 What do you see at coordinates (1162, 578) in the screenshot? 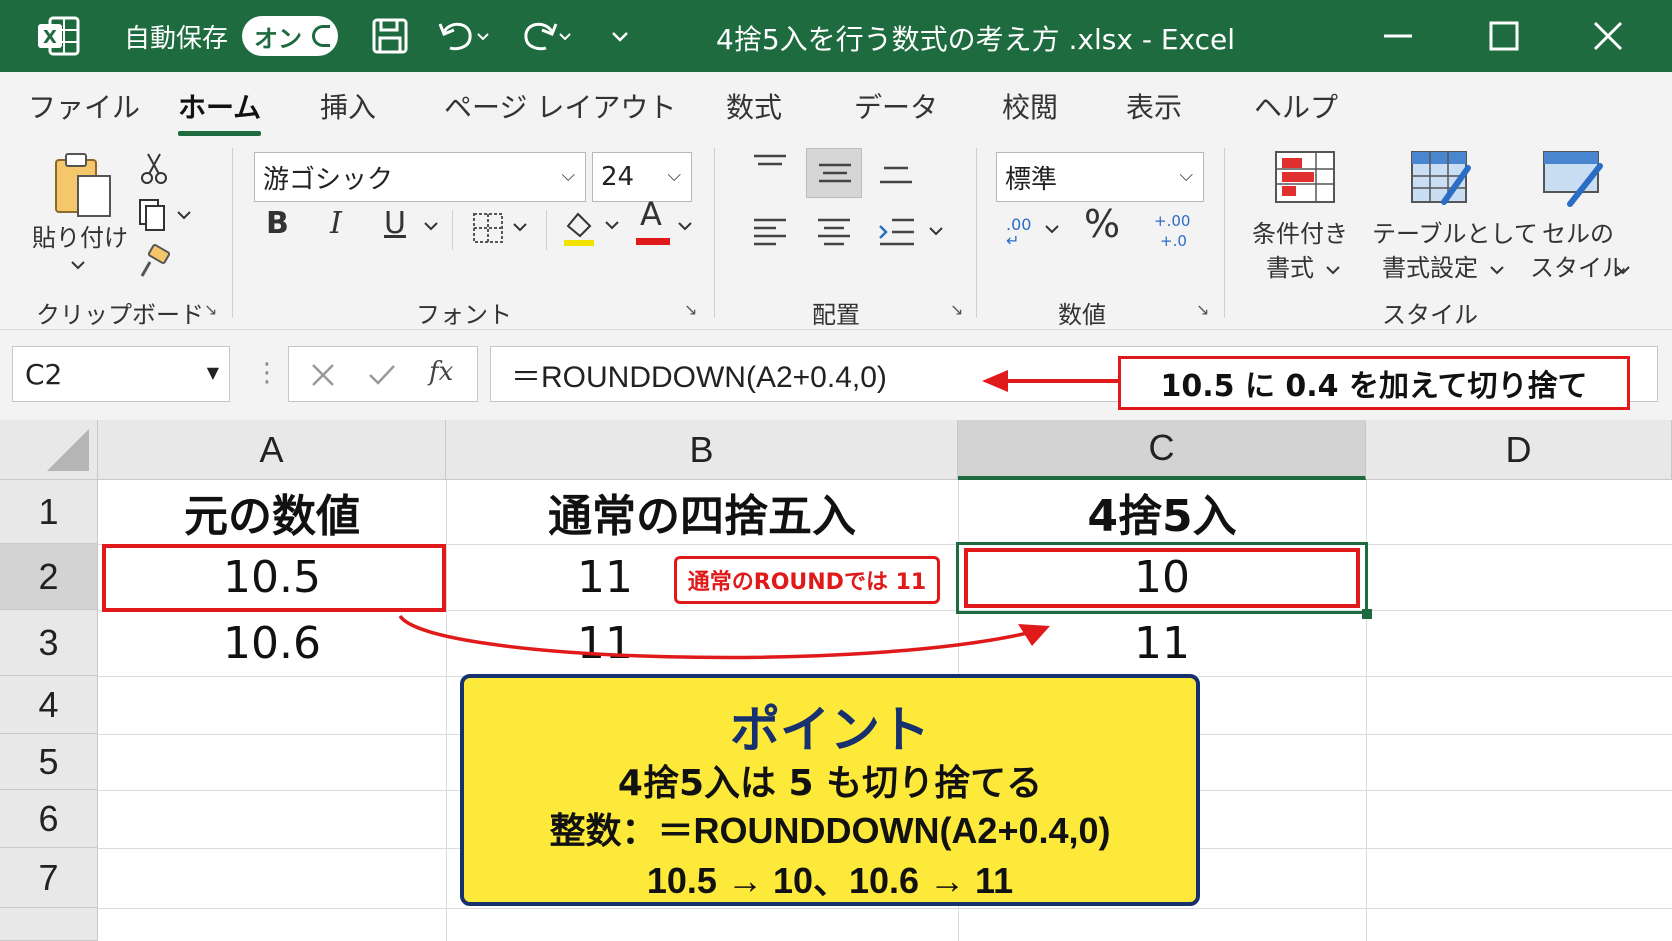
I see `highlight-c2` at bounding box center [1162, 578].